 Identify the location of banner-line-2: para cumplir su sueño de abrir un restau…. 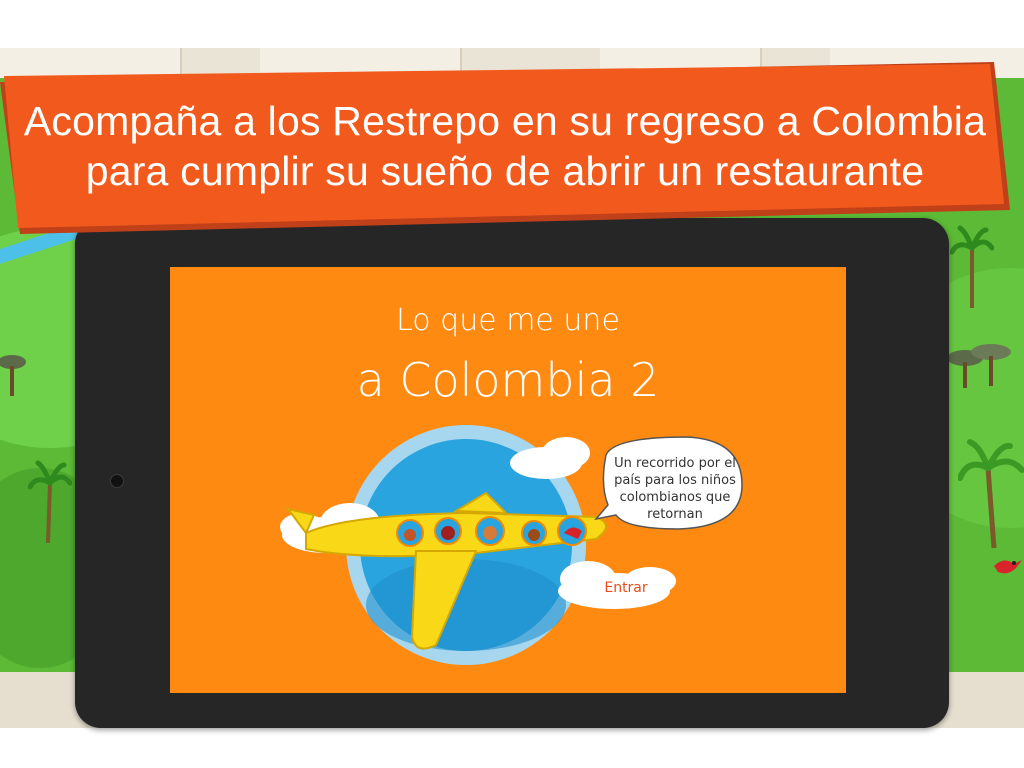
(505, 171).